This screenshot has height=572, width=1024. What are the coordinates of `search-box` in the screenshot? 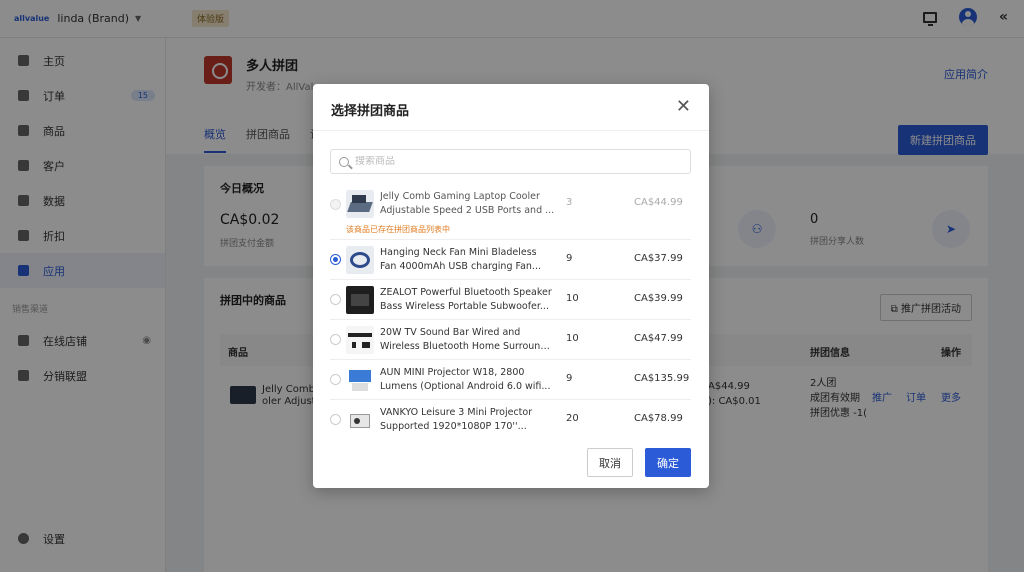 It's located at (510, 161).